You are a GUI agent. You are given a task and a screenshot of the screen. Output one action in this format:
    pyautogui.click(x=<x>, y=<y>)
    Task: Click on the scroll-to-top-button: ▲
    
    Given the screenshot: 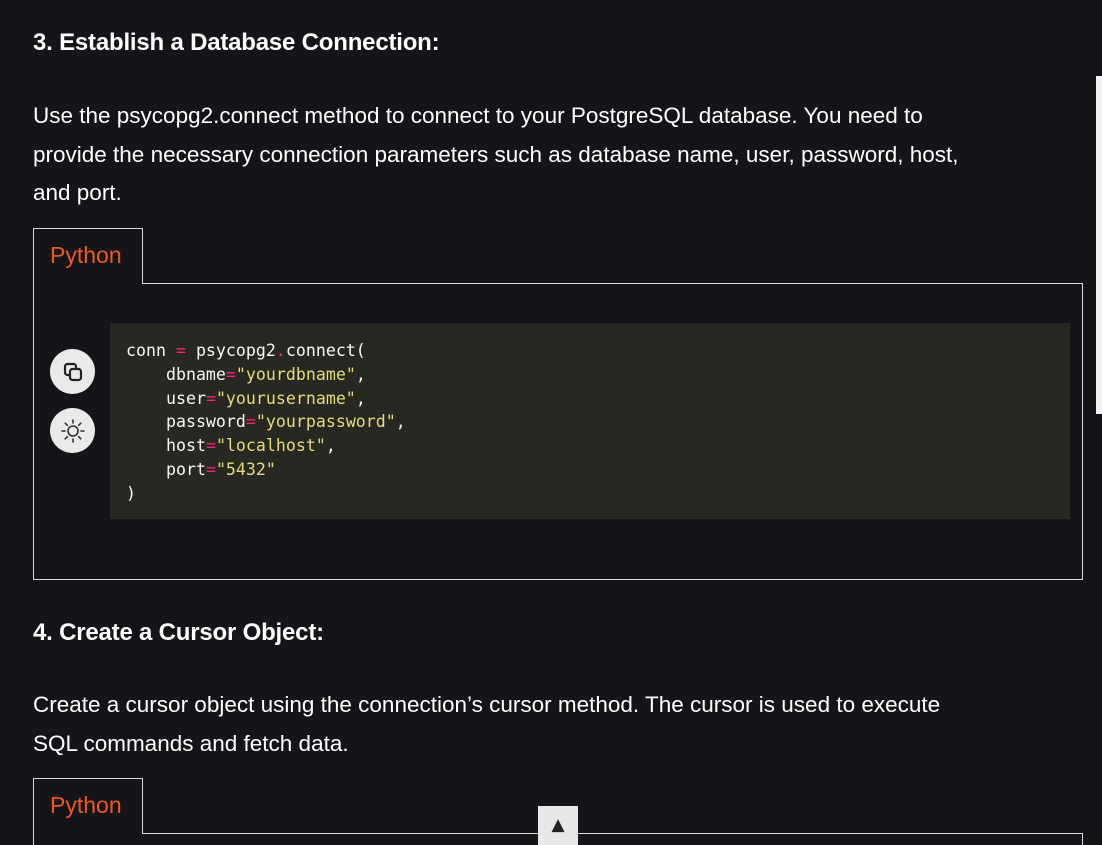 What is the action you would take?
    pyautogui.click(x=558, y=825)
    